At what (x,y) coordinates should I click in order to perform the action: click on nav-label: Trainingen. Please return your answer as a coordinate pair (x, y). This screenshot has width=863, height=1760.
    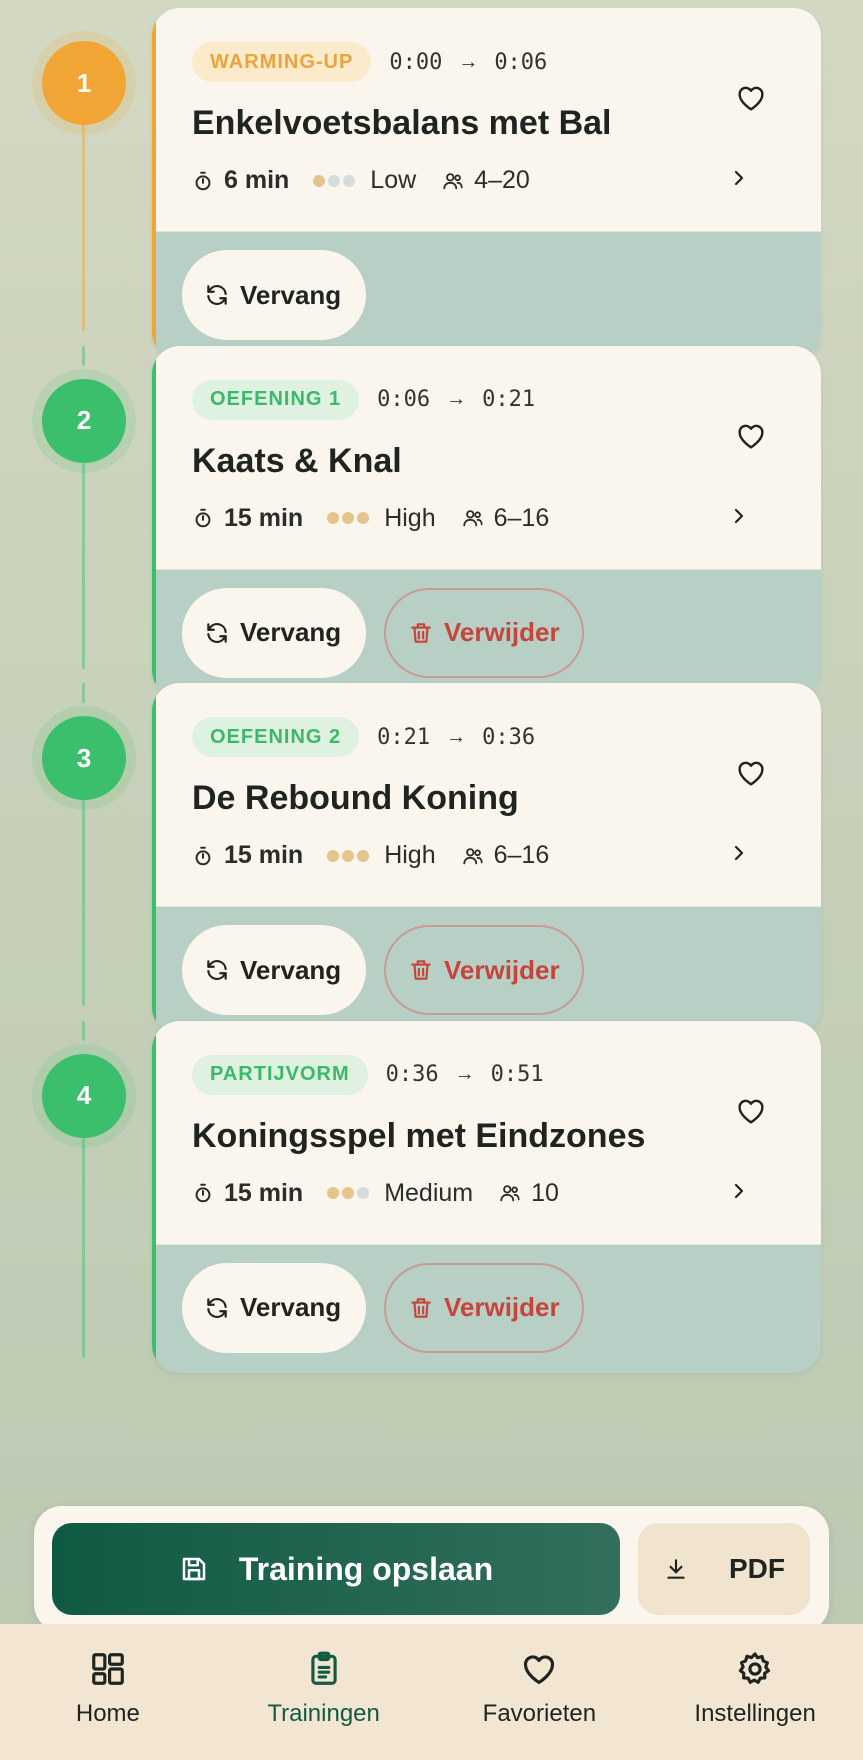
    Looking at the image, I should click on (323, 1713).